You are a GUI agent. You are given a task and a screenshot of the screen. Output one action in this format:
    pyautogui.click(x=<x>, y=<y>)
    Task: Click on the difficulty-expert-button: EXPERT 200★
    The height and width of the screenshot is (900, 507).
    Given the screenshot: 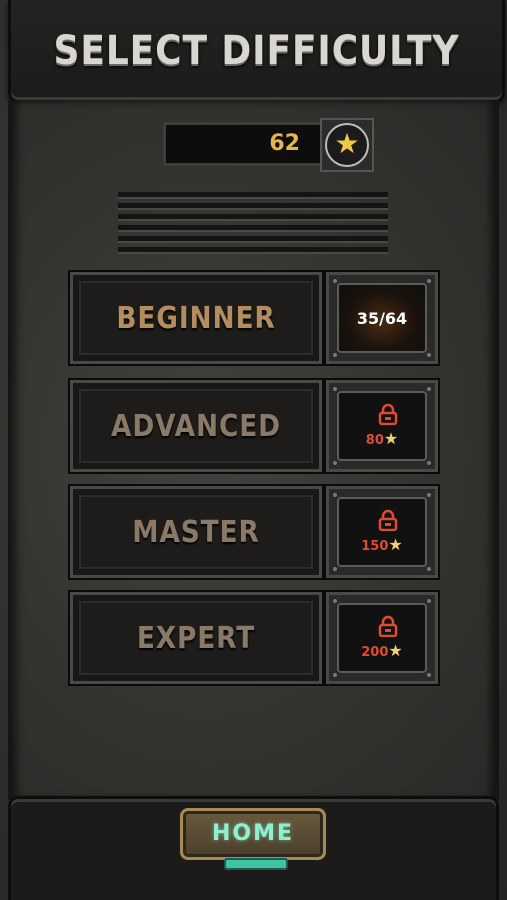 What is the action you would take?
    pyautogui.click(x=254, y=638)
    